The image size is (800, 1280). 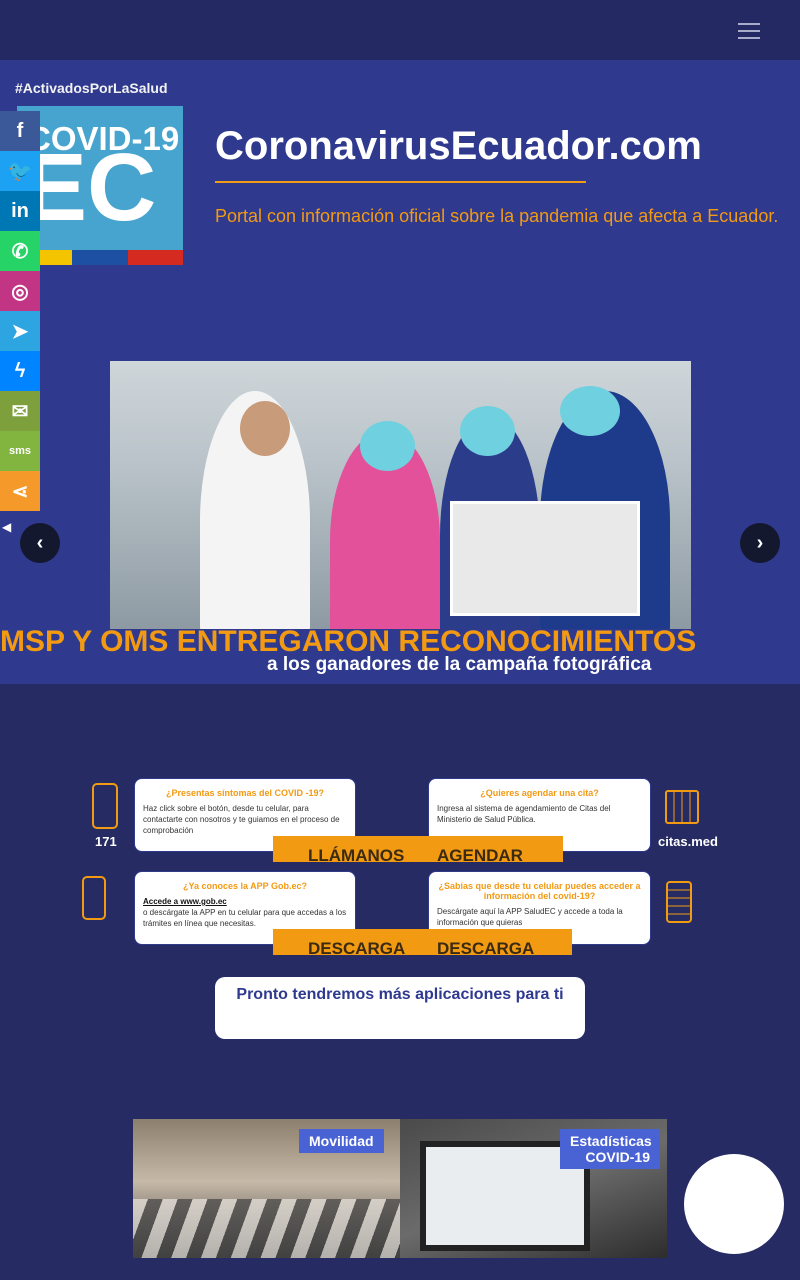 What do you see at coordinates (458, 146) in the screenshot?
I see `site-title: CoronavirusEcuador.com` at bounding box center [458, 146].